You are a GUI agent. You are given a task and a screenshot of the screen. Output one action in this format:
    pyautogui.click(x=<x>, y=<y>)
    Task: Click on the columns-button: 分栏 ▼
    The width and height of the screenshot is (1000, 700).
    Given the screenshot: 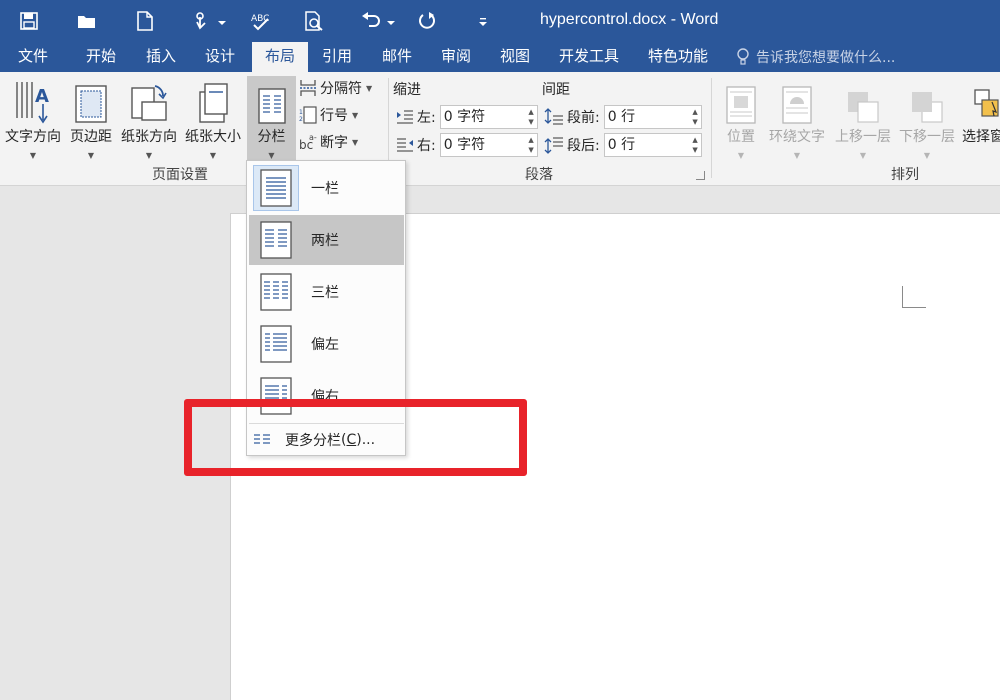 What is the action you would take?
    pyautogui.click(x=271, y=118)
    